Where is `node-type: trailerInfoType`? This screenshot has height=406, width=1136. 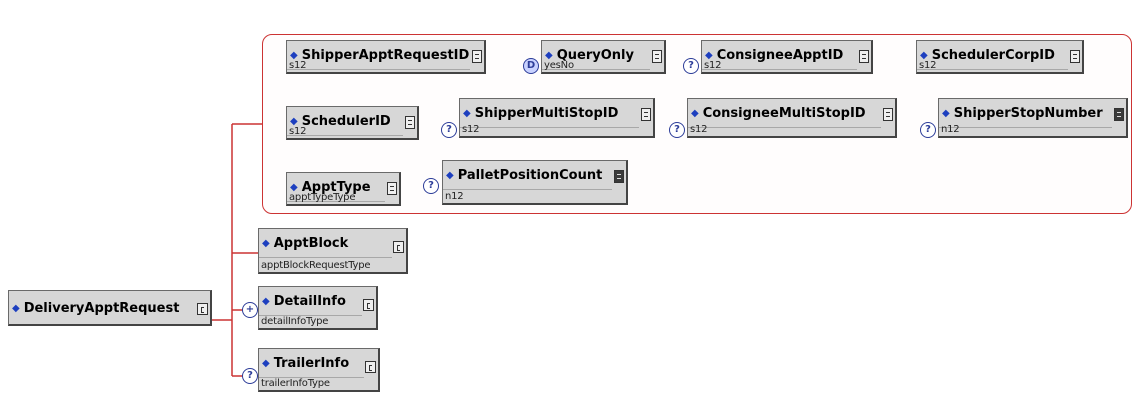 node-type: trailerInfoType is located at coordinates (295, 383).